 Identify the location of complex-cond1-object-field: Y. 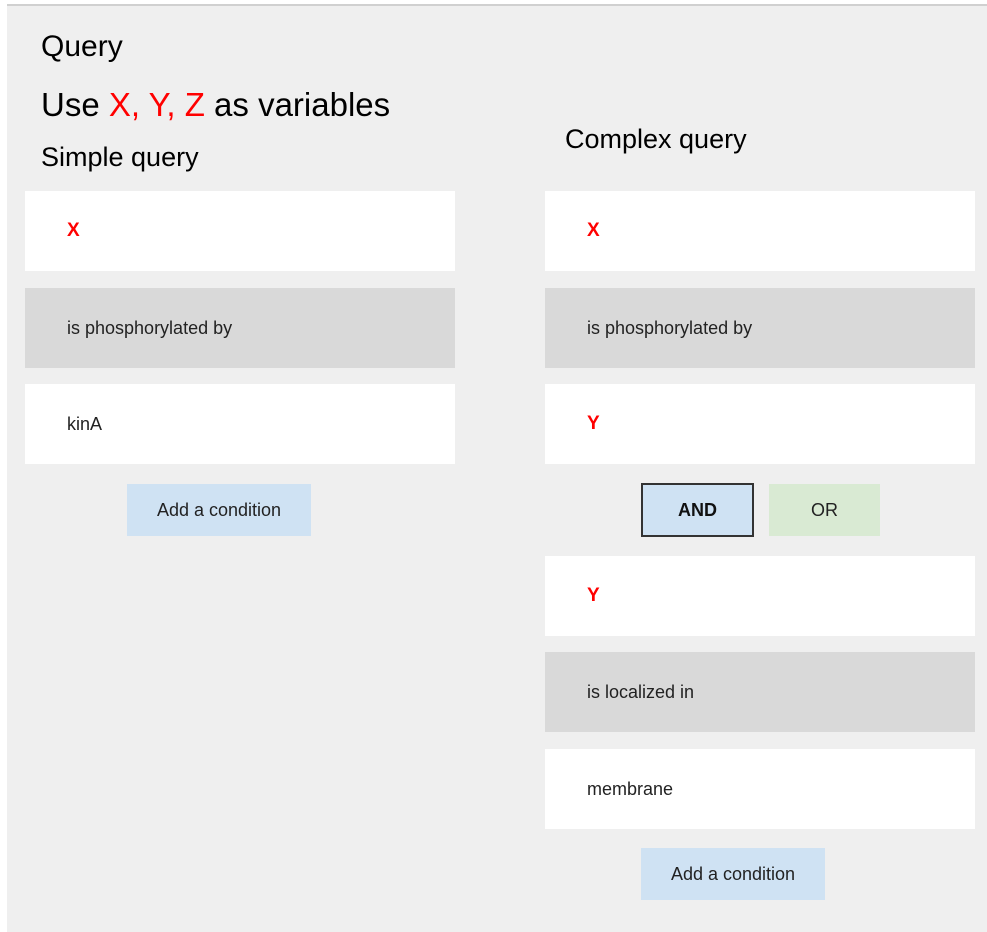
(760, 424).